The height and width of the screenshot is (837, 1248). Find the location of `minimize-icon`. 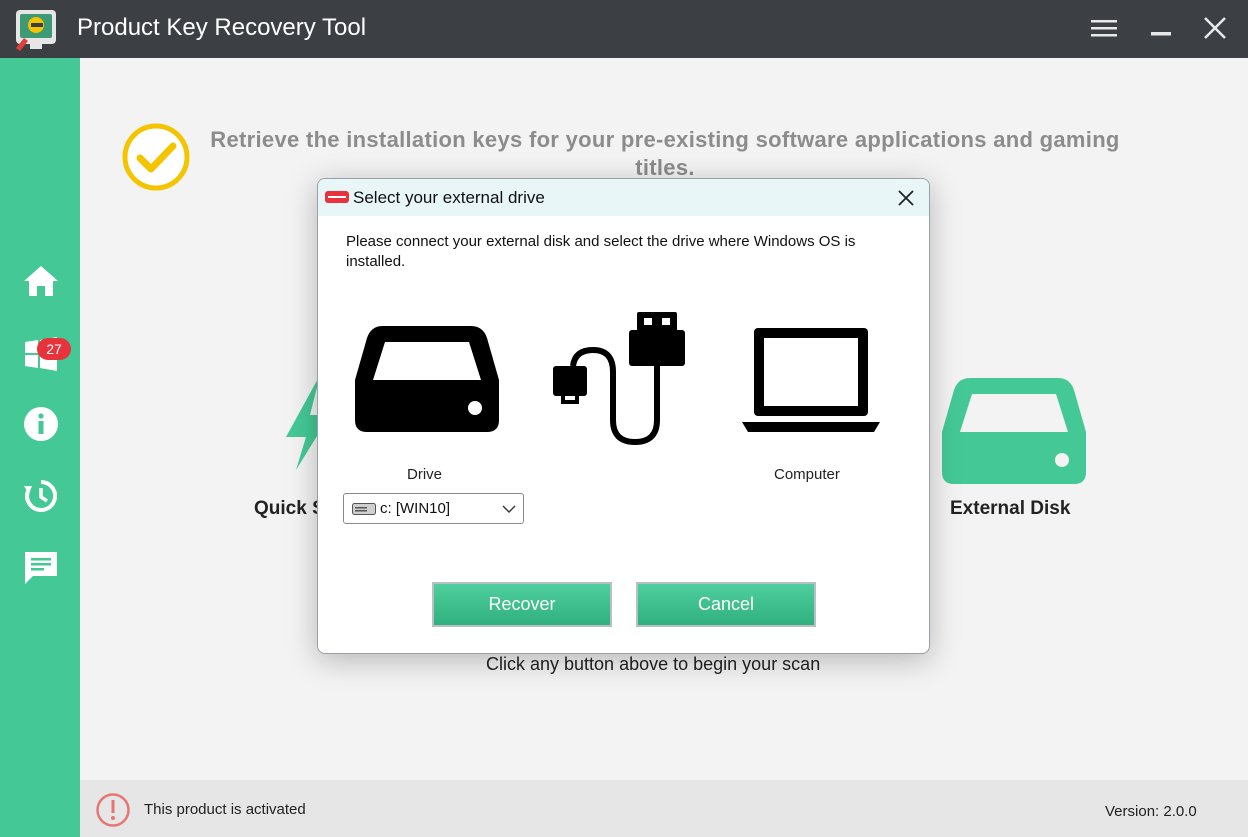

minimize-icon is located at coordinates (1160, 28).